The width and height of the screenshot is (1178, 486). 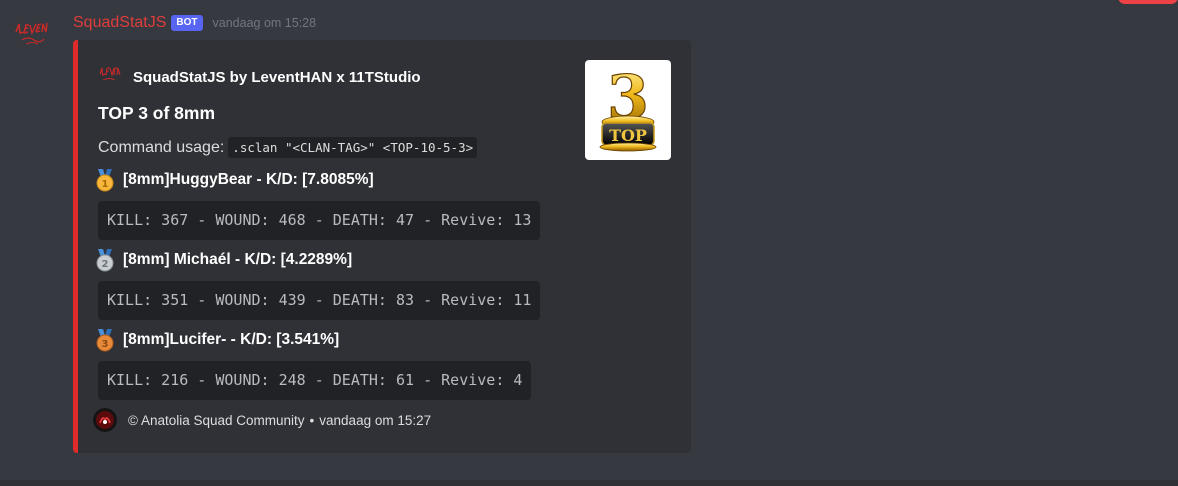 I want to click on new-messages-pill, so click(x=1148, y=2).